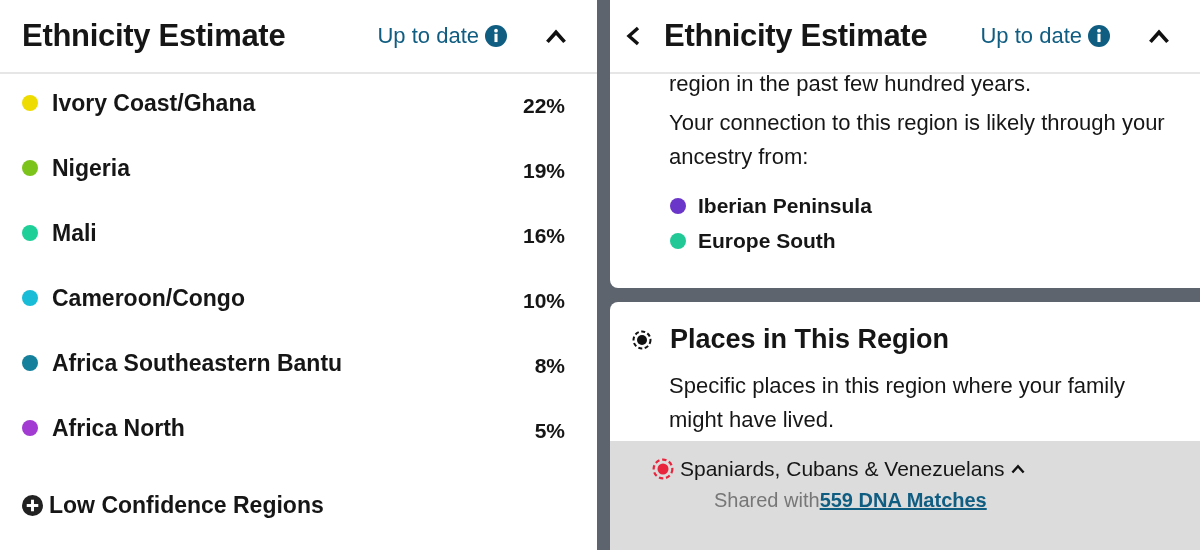 The image size is (1200, 550). I want to click on region-name: Africa Southeastern Bantu, so click(293, 363).